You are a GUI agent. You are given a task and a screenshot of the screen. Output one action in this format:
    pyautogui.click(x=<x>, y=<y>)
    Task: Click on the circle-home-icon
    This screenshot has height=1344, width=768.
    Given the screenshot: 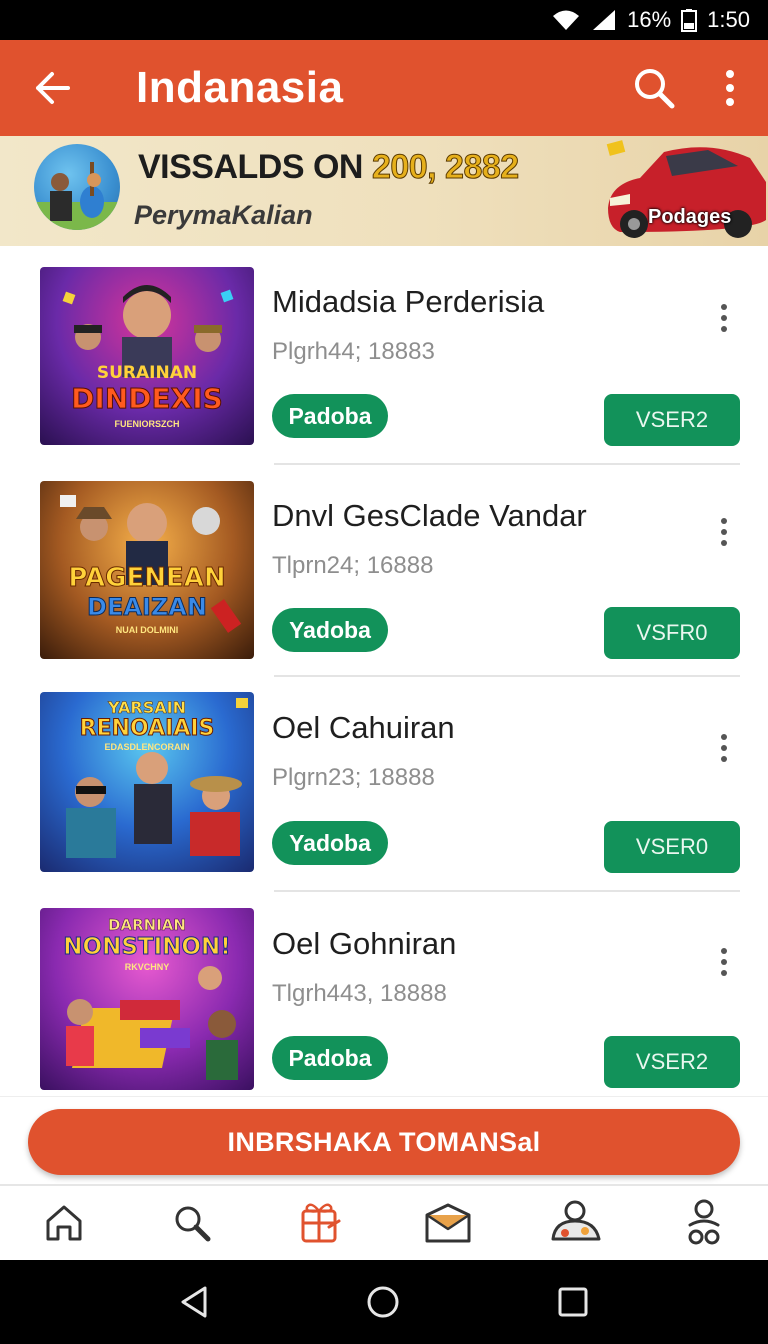 What is the action you would take?
    pyautogui.click(x=383, y=1302)
    